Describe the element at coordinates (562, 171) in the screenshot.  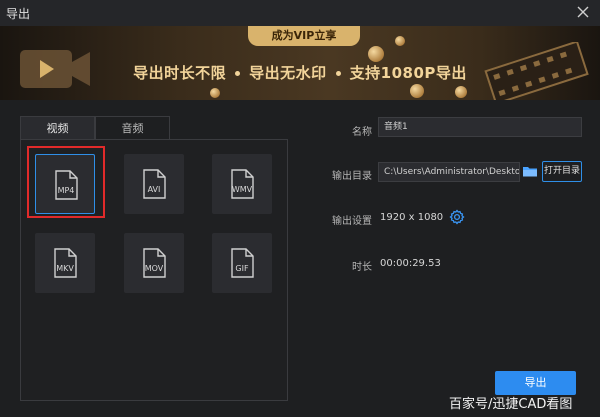
I see `open-directory-button: 打开目录` at that location.